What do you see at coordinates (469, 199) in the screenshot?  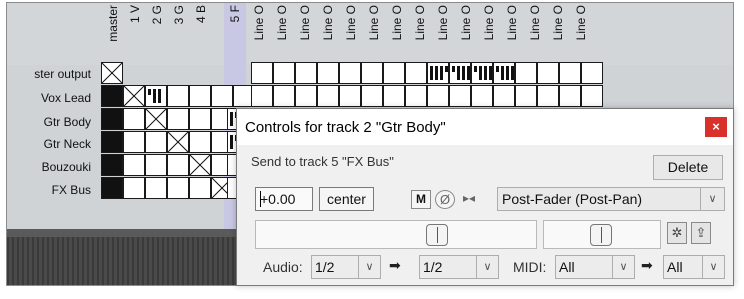 I see `mono-stereo-icon: ▸◂` at bounding box center [469, 199].